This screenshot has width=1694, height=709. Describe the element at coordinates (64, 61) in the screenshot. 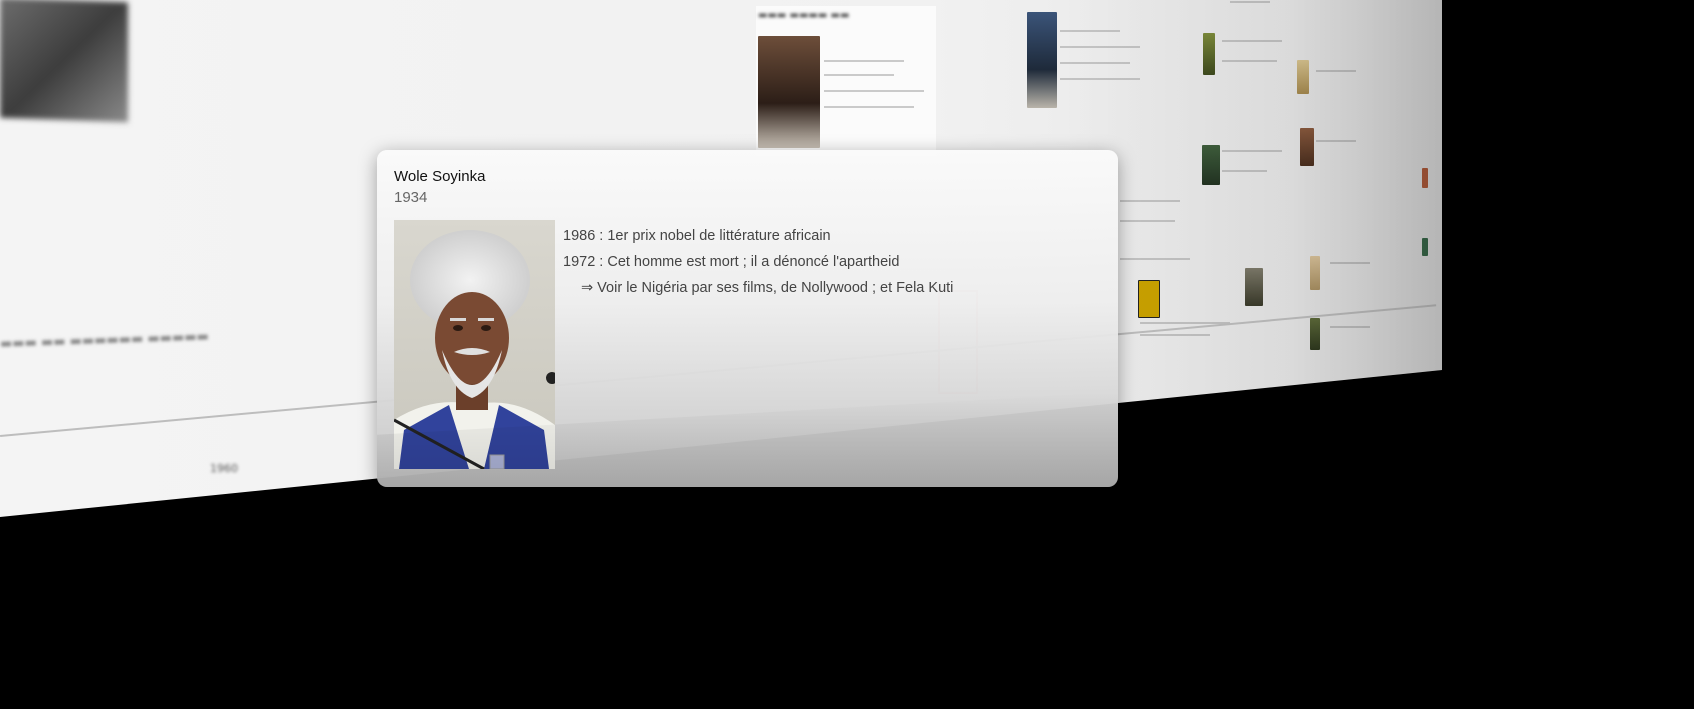

I see `background-photo` at that location.